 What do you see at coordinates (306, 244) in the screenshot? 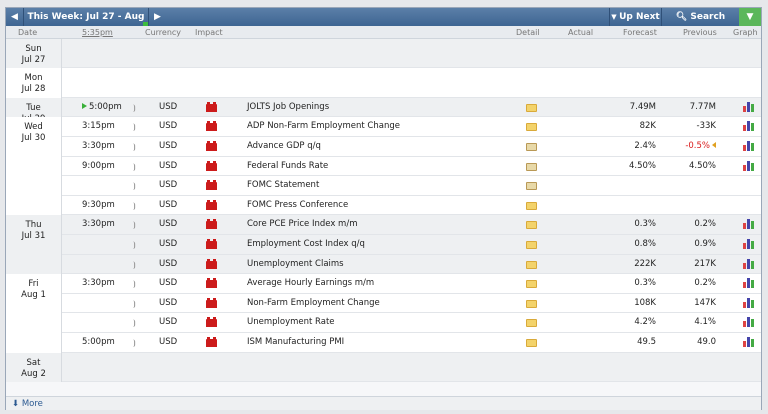
I see `event-title: Employment Cost Index q/q` at bounding box center [306, 244].